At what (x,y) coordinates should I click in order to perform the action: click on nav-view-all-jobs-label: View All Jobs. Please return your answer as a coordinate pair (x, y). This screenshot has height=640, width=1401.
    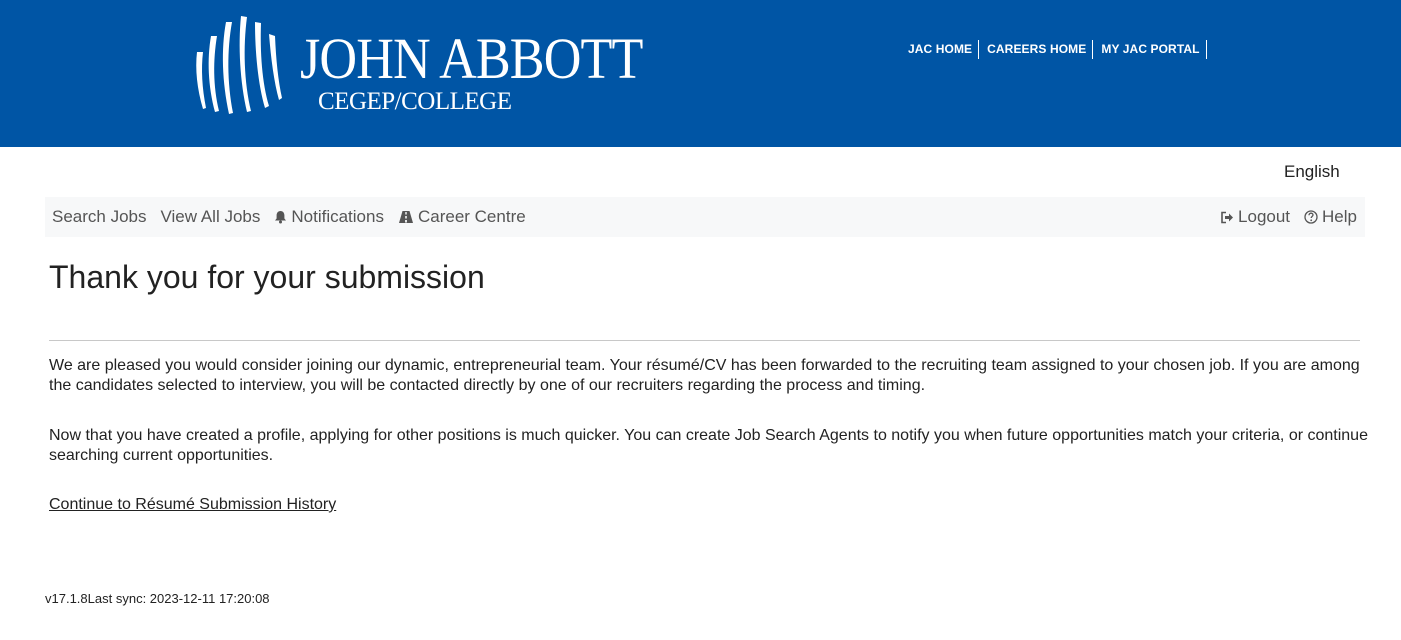
    Looking at the image, I should click on (210, 216).